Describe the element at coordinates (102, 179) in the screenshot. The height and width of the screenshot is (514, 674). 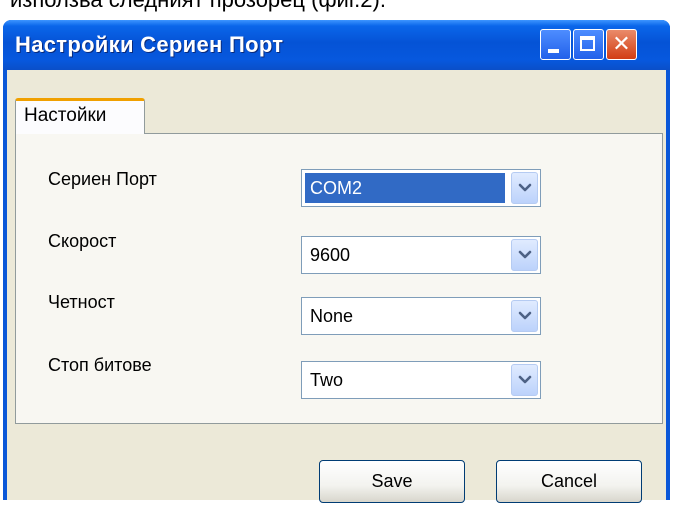
I see `serial-port-label: Сериен Порт` at that location.